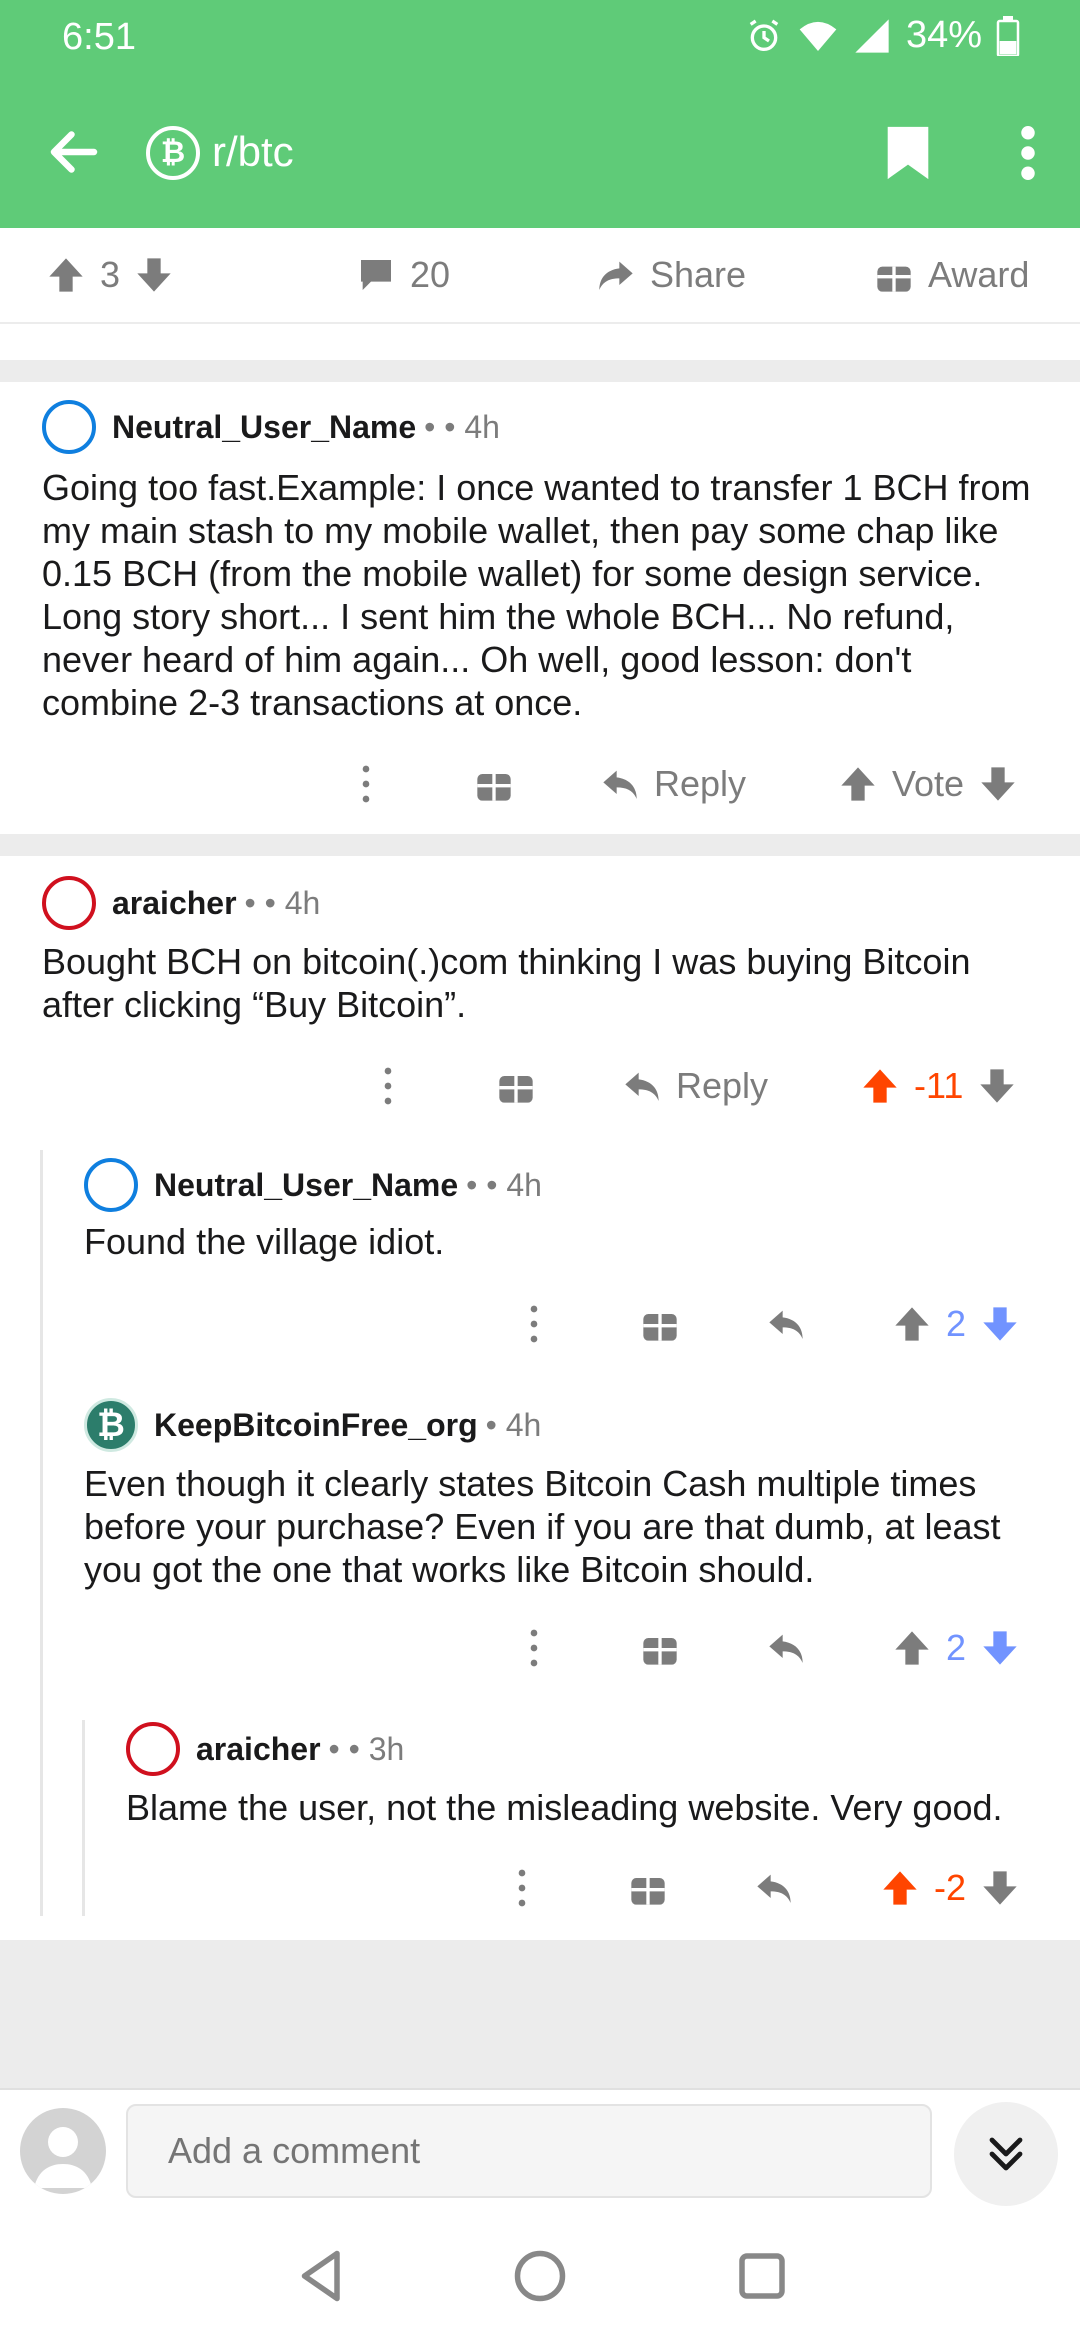  I want to click on comment-vote: Vote, so click(928, 784).